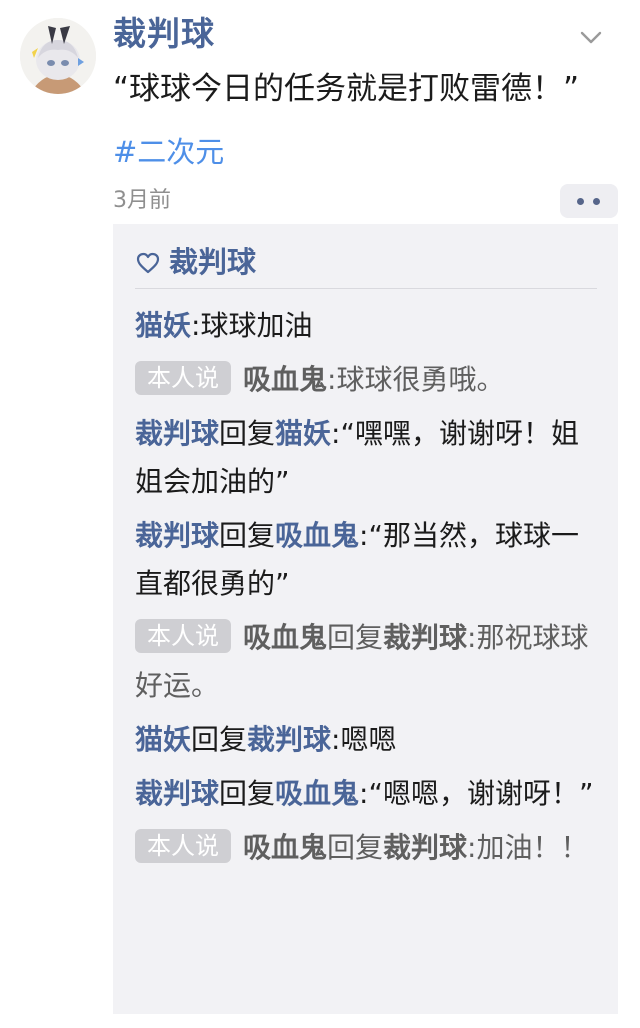  Describe the element at coordinates (148, 263) in the screenshot. I see `heart-icon` at that location.